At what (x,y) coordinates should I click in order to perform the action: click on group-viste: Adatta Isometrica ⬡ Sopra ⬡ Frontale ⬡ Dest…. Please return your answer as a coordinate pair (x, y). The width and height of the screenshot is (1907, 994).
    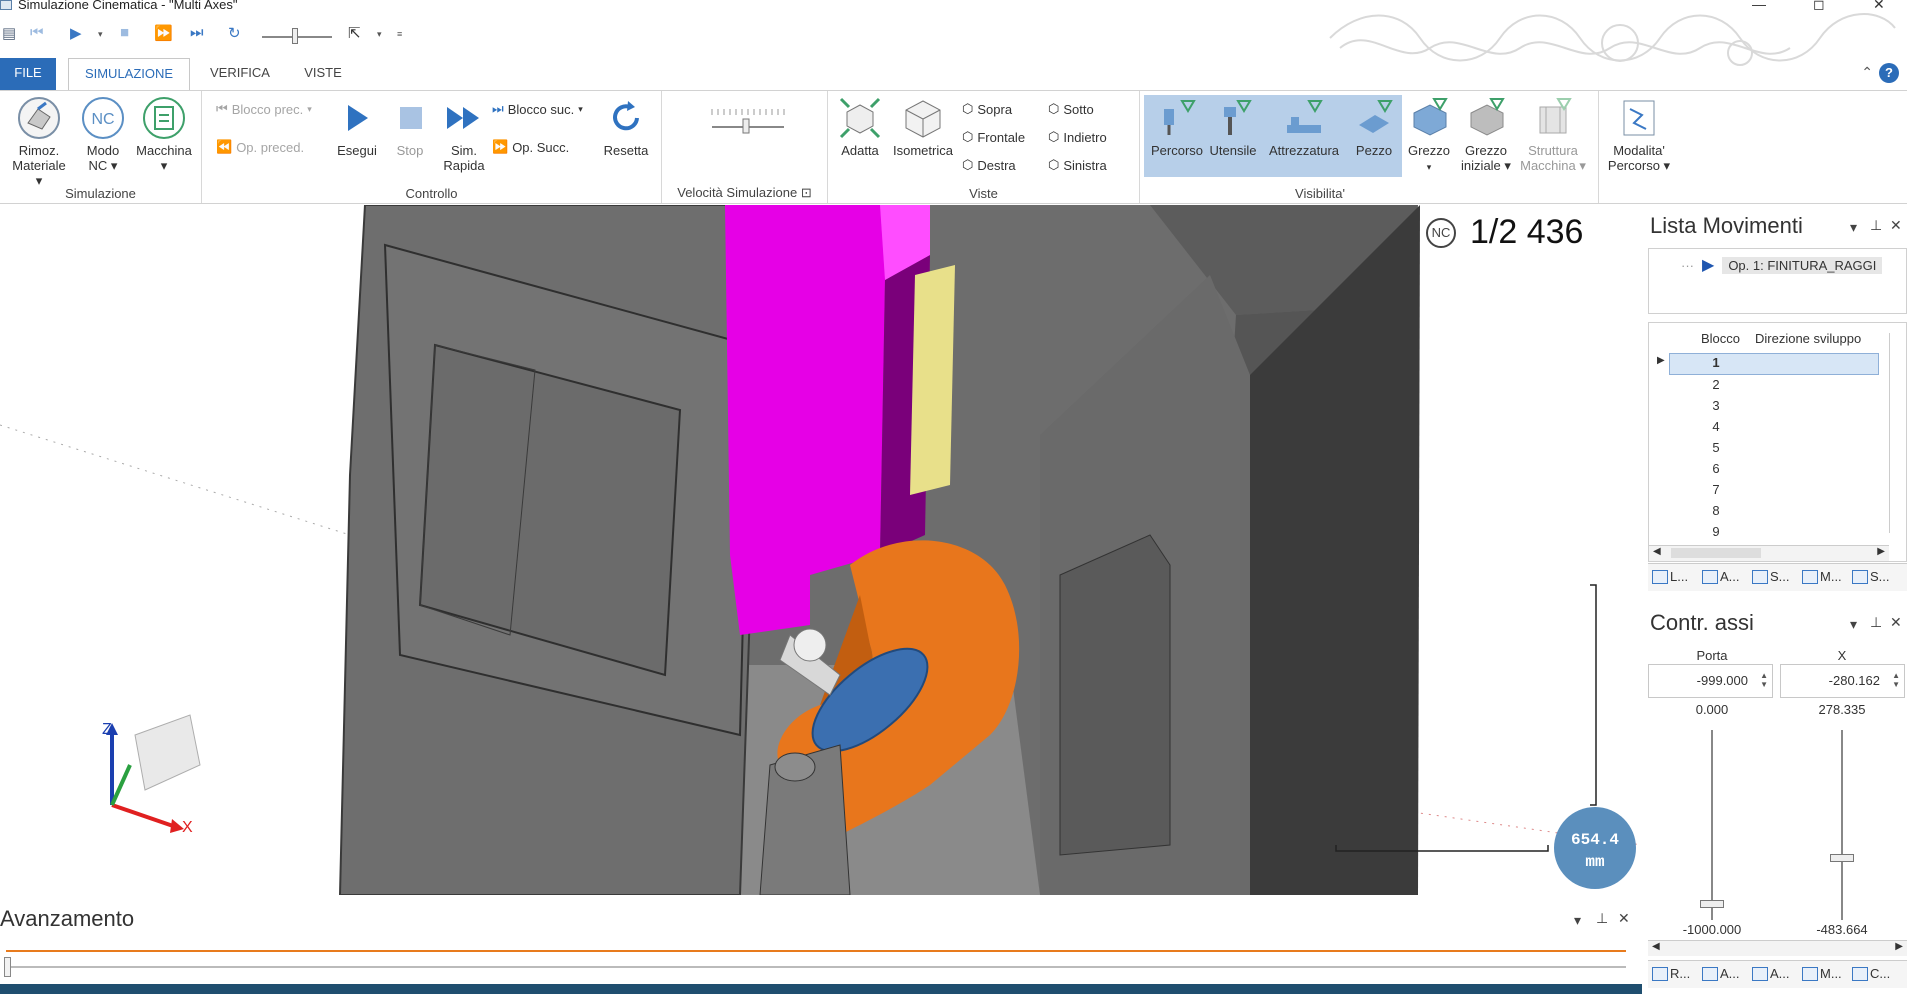
    Looking at the image, I should click on (984, 147).